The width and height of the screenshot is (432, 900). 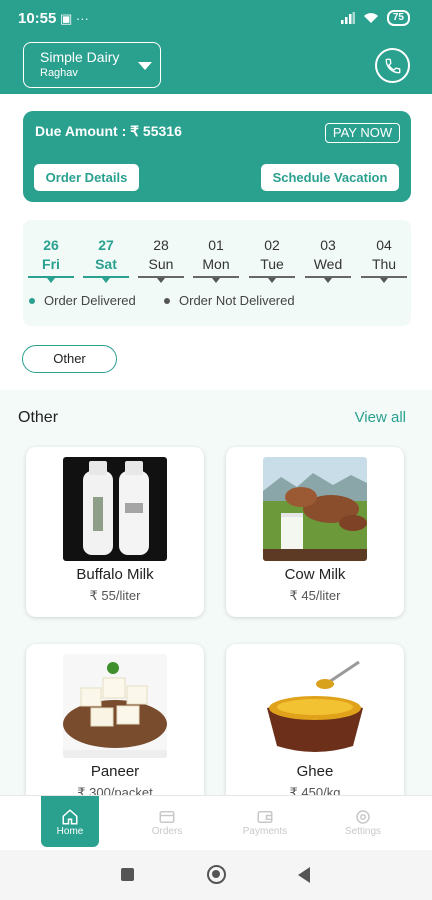 What do you see at coordinates (90, 300) in the screenshot?
I see `legend-delivered-label: Order Delivered` at bounding box center [90, 300].